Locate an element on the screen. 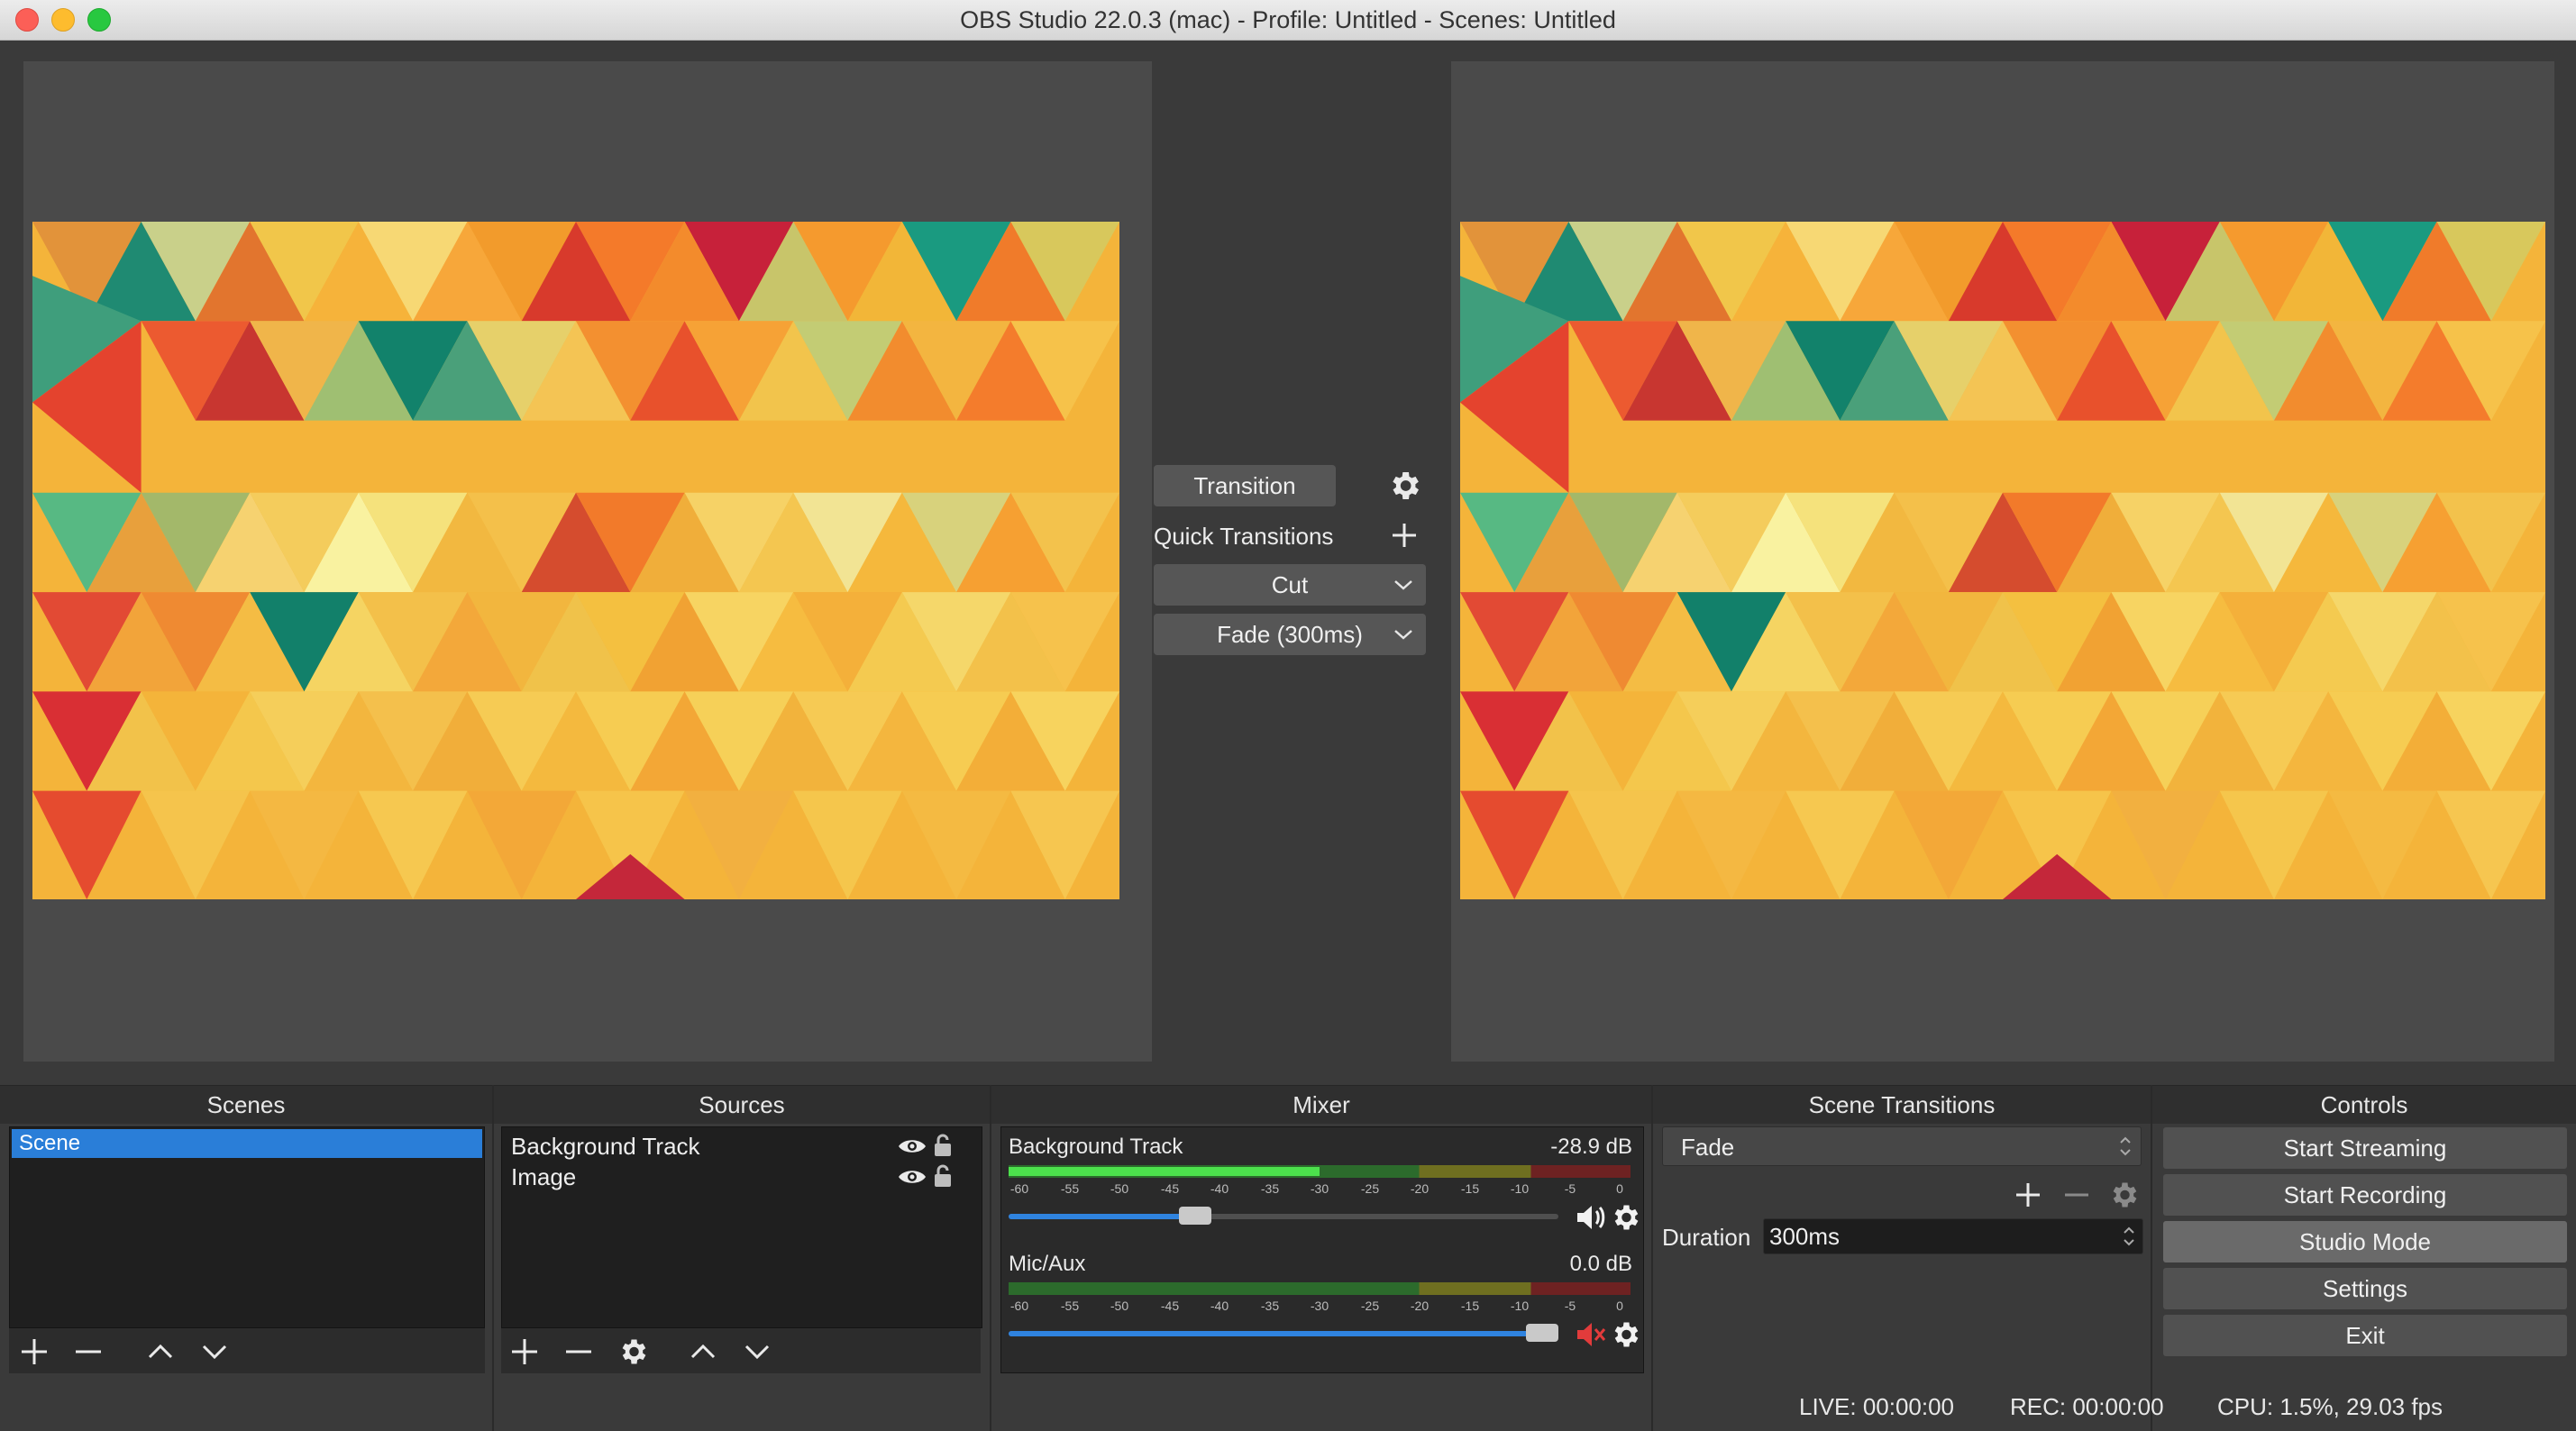 The image size is (2576, 1431). scenes-list: Scene is located at coordinates (247, 1227).